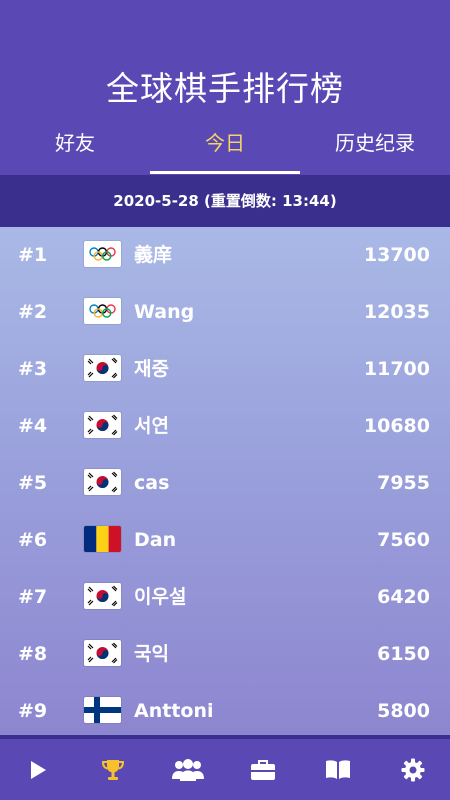 This screenshot has width=450, height=800. Describe the element at coordinates (225, 654) in the screenshot. I see `leaderboard-row: #8 국익 6150` at that location.